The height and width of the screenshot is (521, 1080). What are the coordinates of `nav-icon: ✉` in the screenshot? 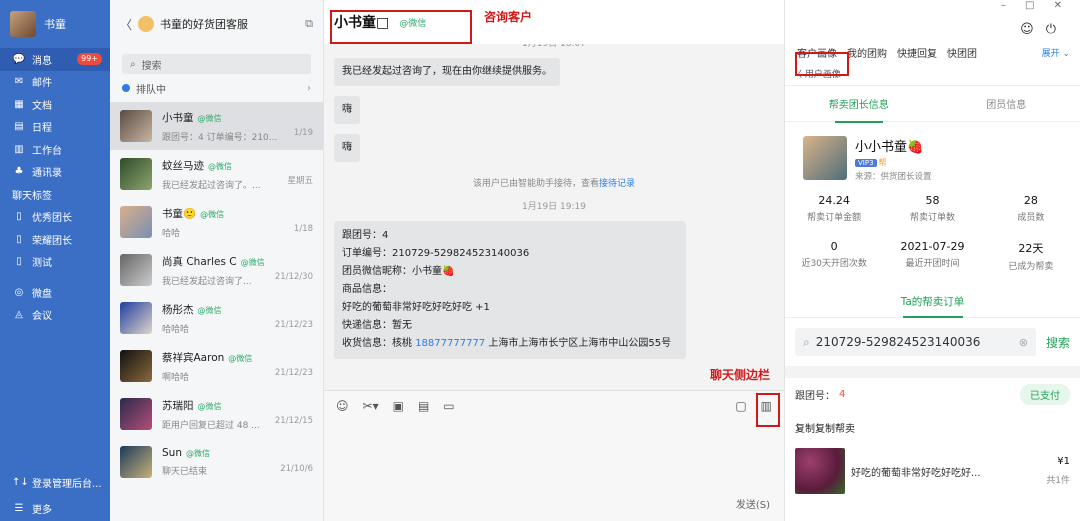 It's located at (19, 82).